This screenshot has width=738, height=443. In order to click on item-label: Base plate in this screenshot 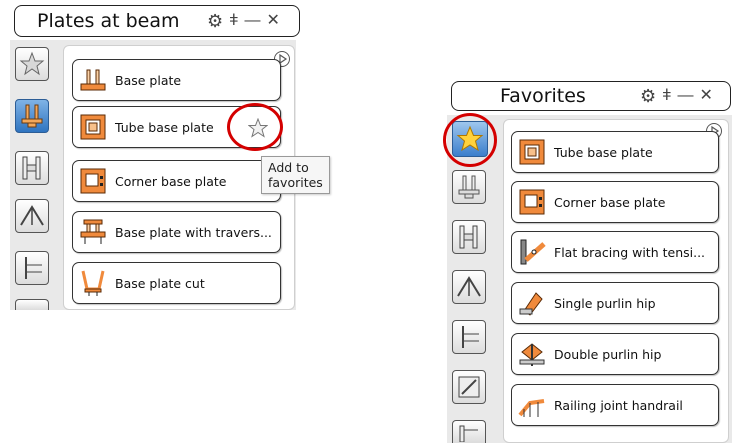, I will do `click(148, 80)`.